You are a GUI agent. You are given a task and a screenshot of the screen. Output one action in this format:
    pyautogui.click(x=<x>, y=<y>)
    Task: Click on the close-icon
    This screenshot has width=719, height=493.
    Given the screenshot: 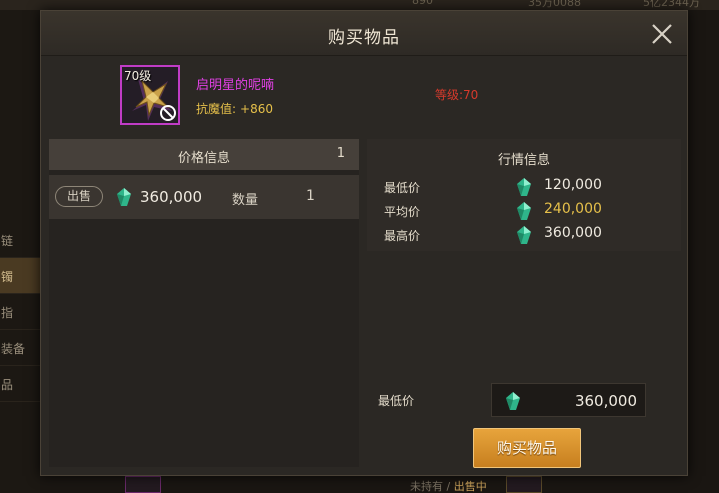 What is the action you would take?
    pyautogui.click(x=662, y=34)
    